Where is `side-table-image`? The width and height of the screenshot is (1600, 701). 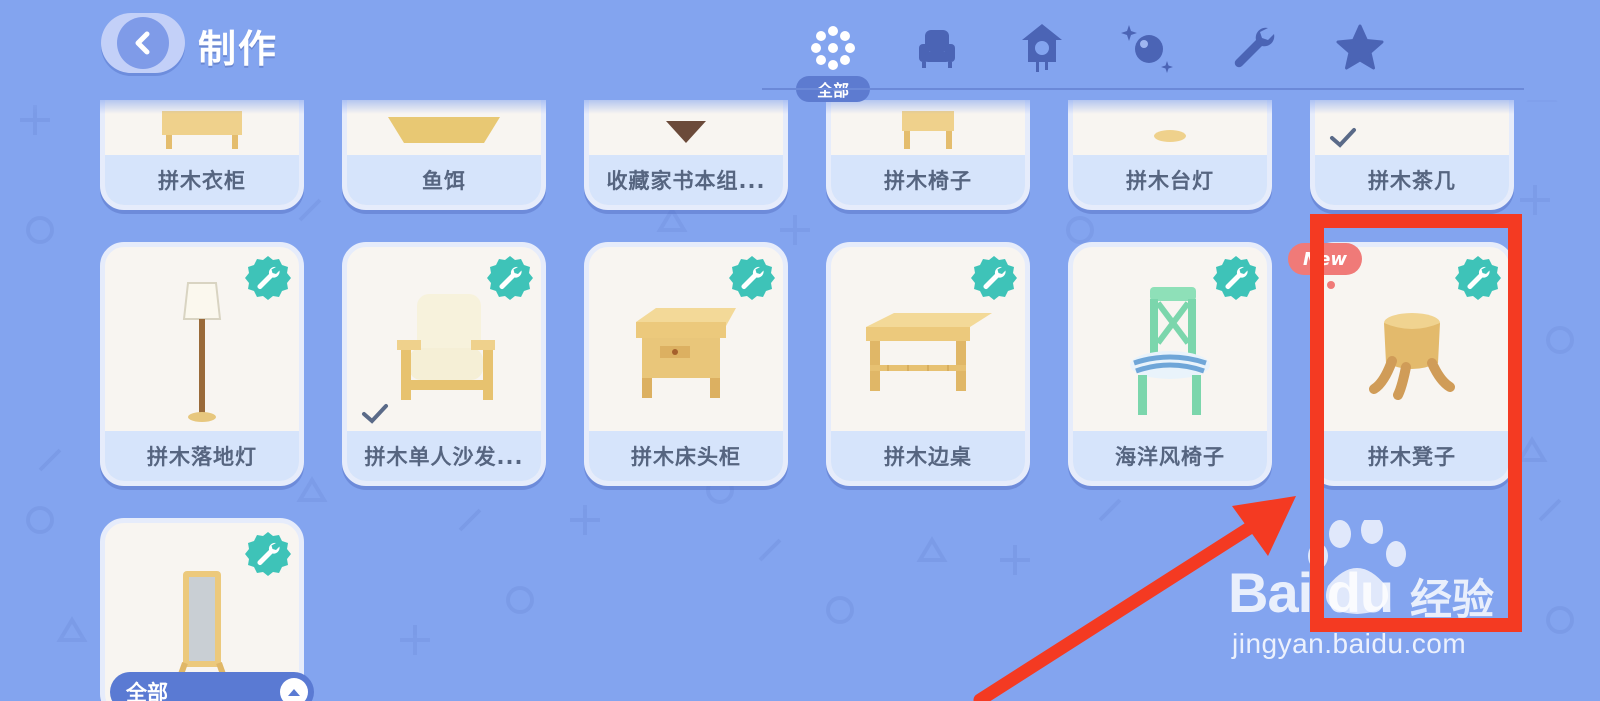 side-table-image is located at coordinates (929, 352).